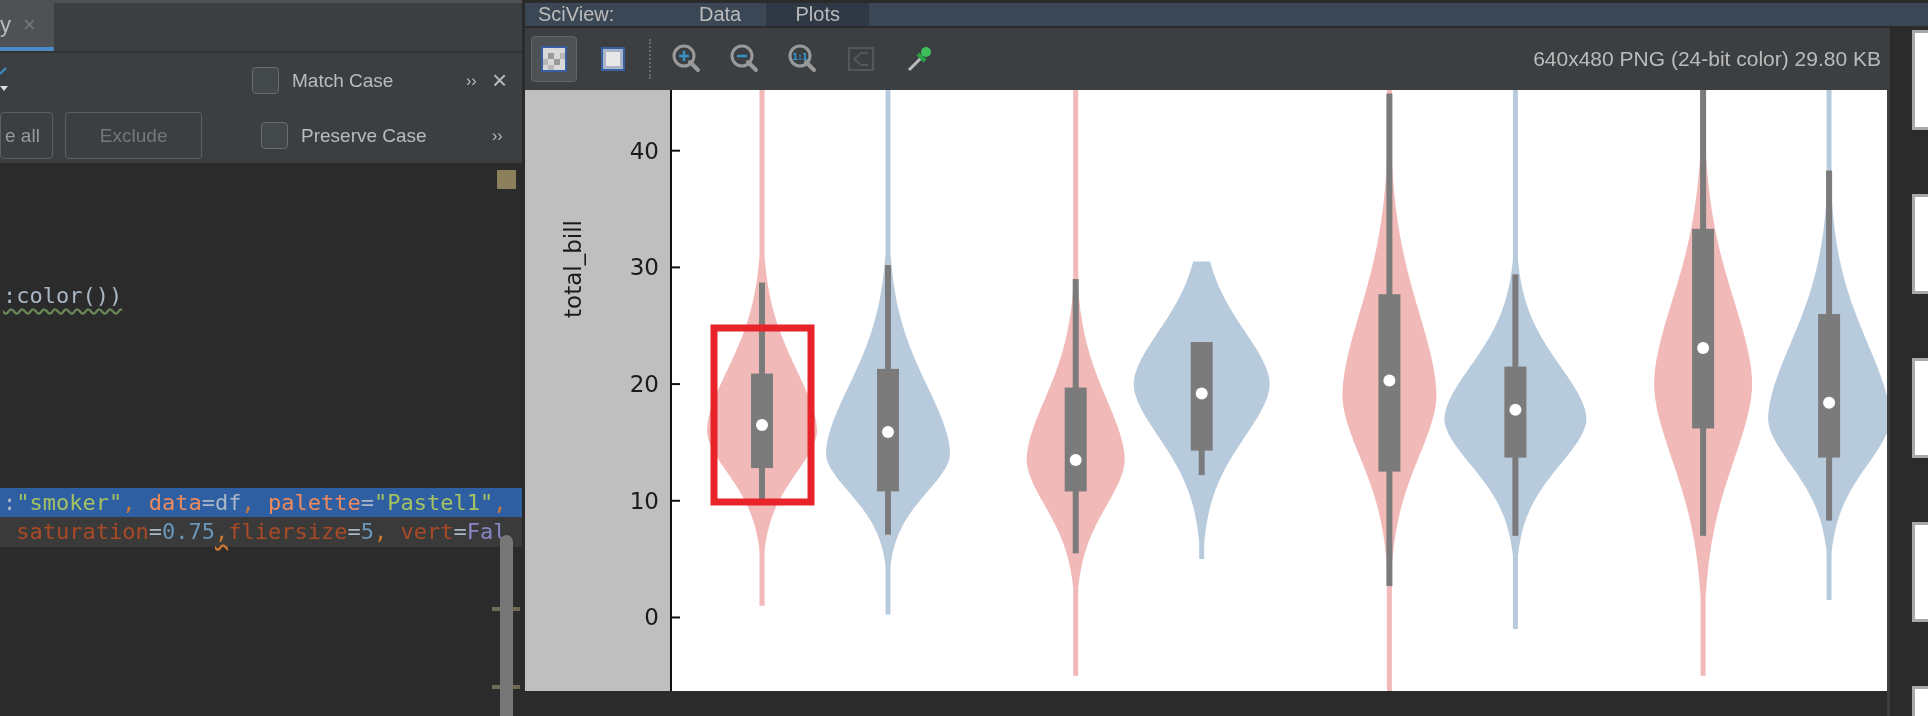 This screenshot has width=1928, height=716. What do you see at coordinates (506, 625) in the screenshot?
I see `scrollbar-thumb` at bounding box center [506, 625].